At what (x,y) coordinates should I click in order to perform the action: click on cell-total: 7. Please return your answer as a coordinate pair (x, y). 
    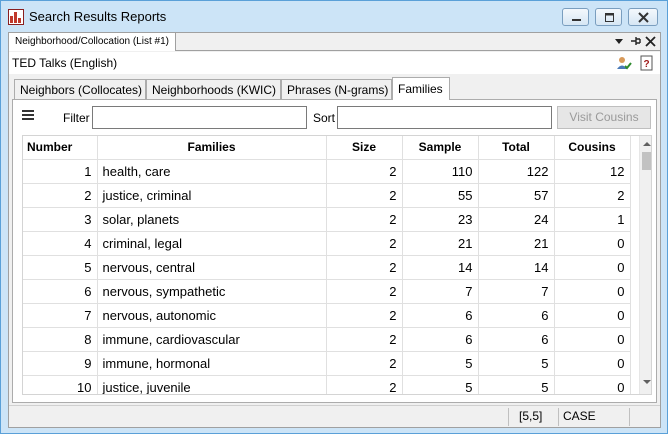
    Looking at the image, I should click on (516, 291).